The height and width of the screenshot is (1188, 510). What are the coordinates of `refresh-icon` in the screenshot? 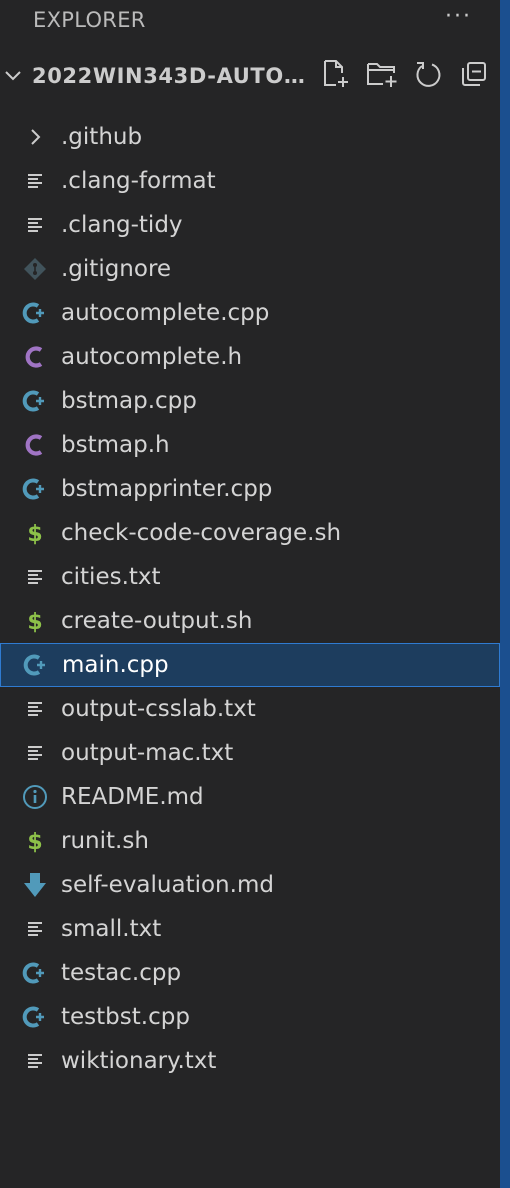 It's located at (428, 74).